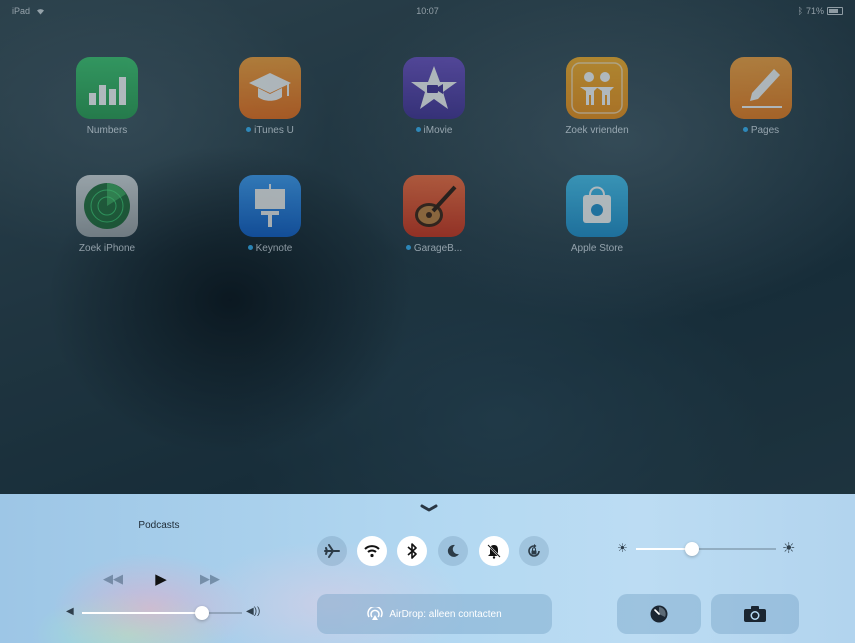  What do you see at coordinates (253, 611) in the screenshot?
I see `volume-high-icon: ◀))` at bounding box center [253, 611].